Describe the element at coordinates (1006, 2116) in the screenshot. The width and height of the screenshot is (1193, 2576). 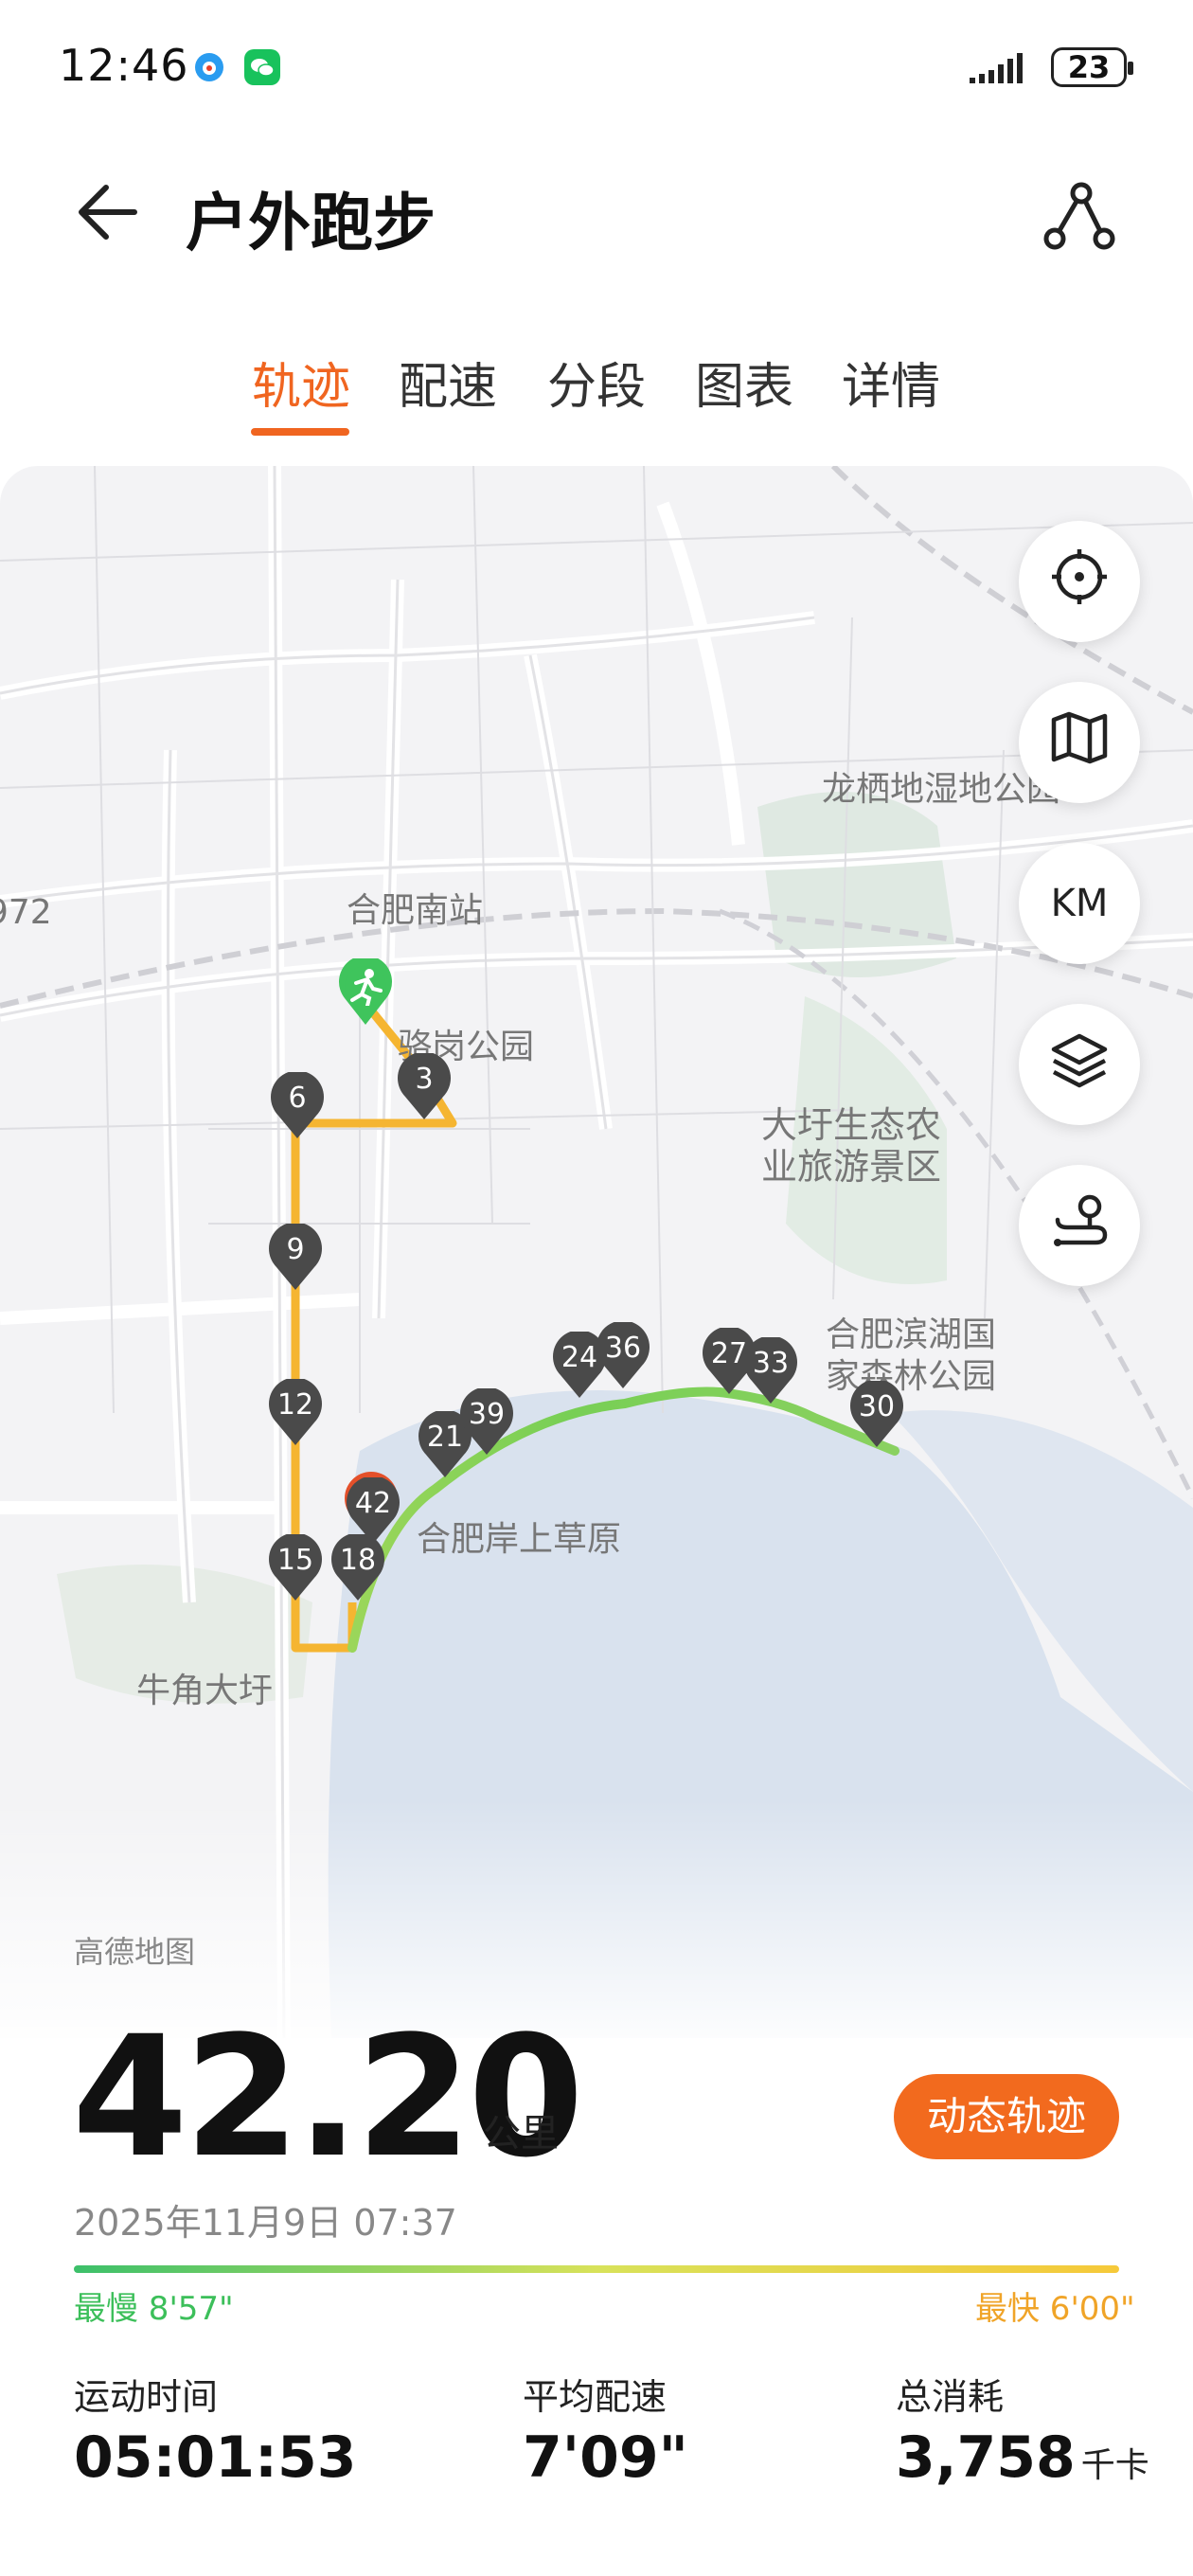
I see `dynamic-track-button: 动态轨迹` at that location.